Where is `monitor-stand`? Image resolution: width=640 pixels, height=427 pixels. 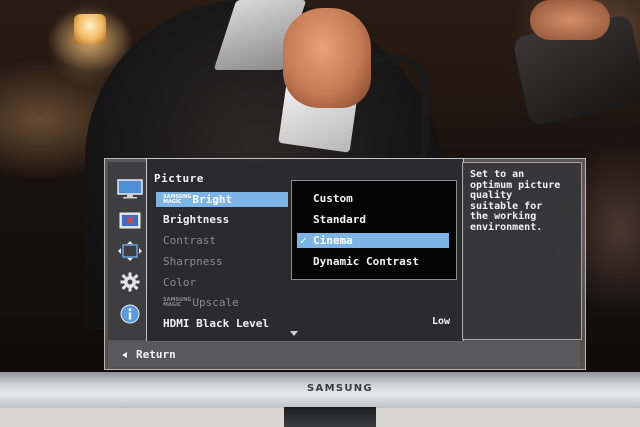 monitor-stand is located at coordinates (330, 417).